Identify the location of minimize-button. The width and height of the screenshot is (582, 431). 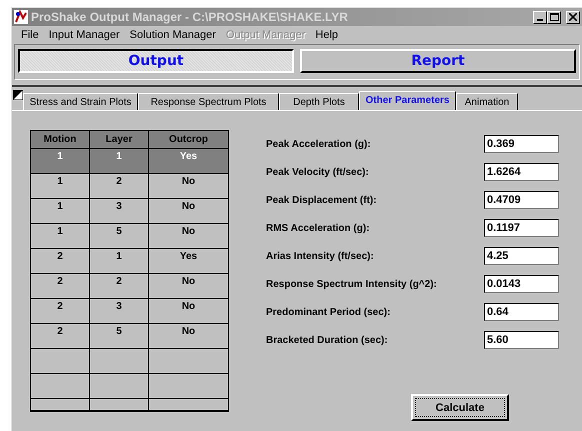
(540, 17).